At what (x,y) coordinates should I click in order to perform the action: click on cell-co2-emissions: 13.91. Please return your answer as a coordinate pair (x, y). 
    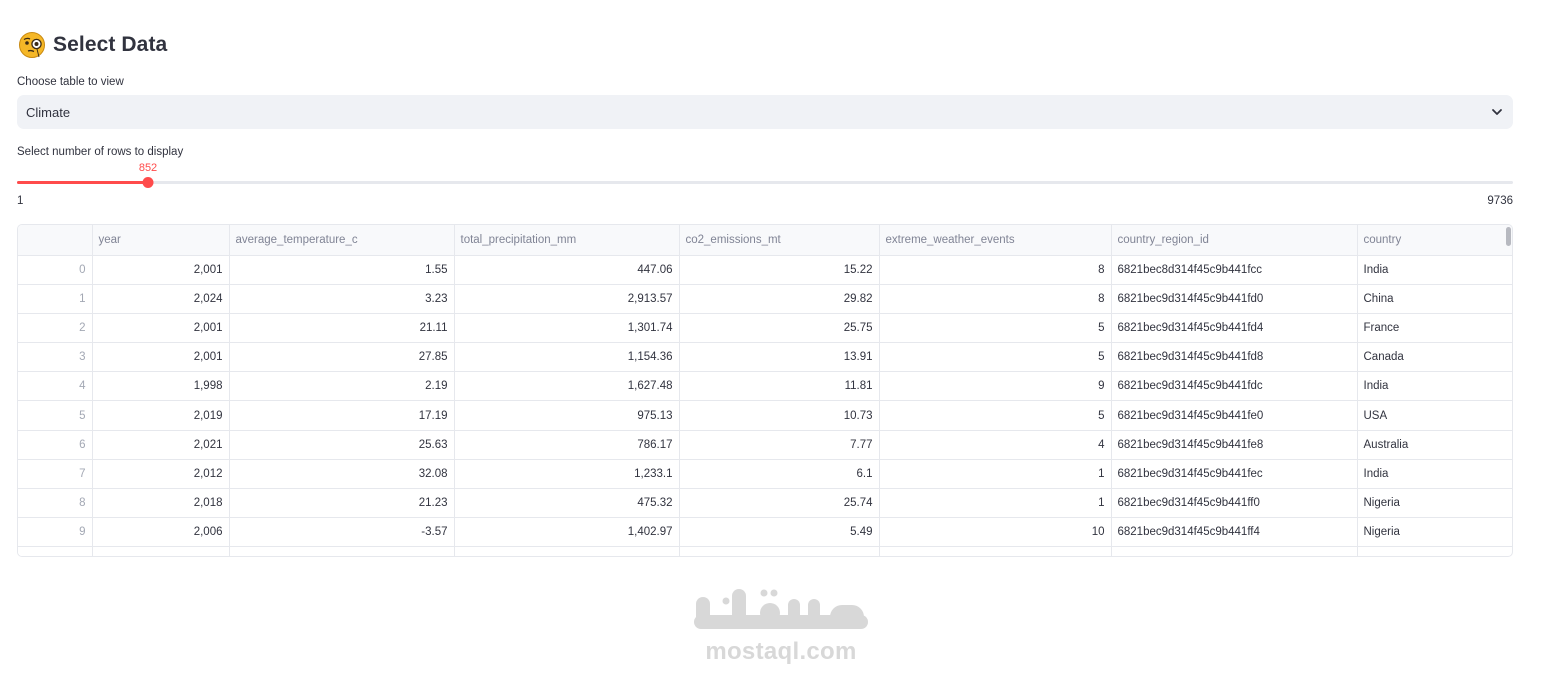
    Looking at the image, I should click on (779, 357).